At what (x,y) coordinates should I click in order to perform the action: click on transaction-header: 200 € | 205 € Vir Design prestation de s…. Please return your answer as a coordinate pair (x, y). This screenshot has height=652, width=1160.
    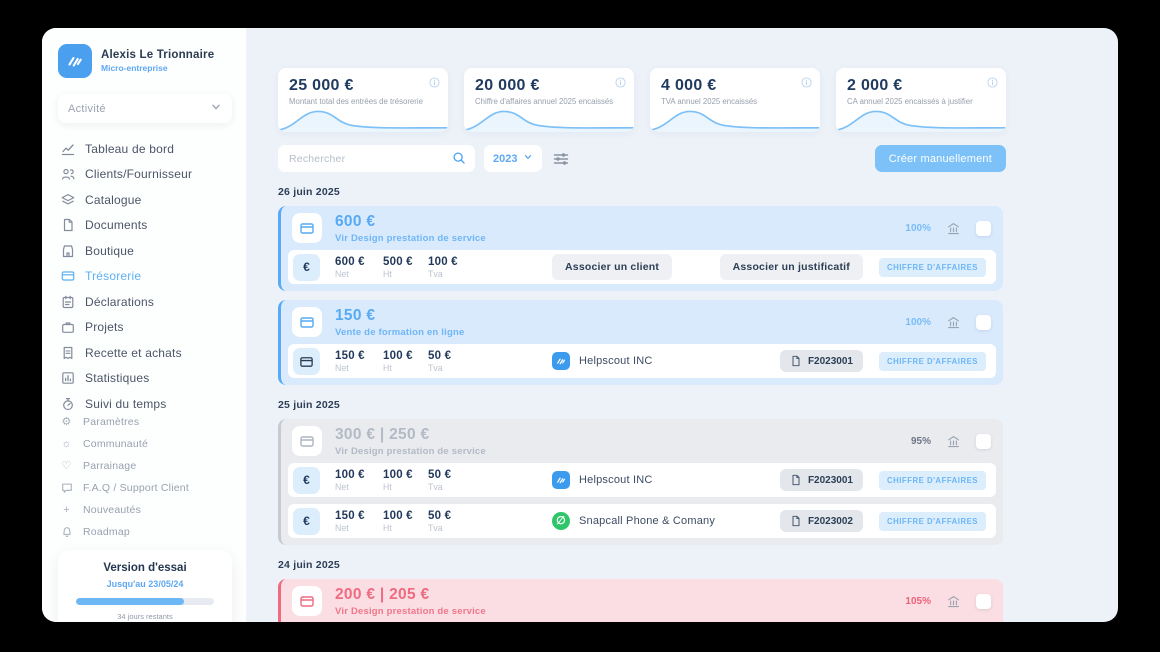
    Looking at the image, I should click on (642, 600).